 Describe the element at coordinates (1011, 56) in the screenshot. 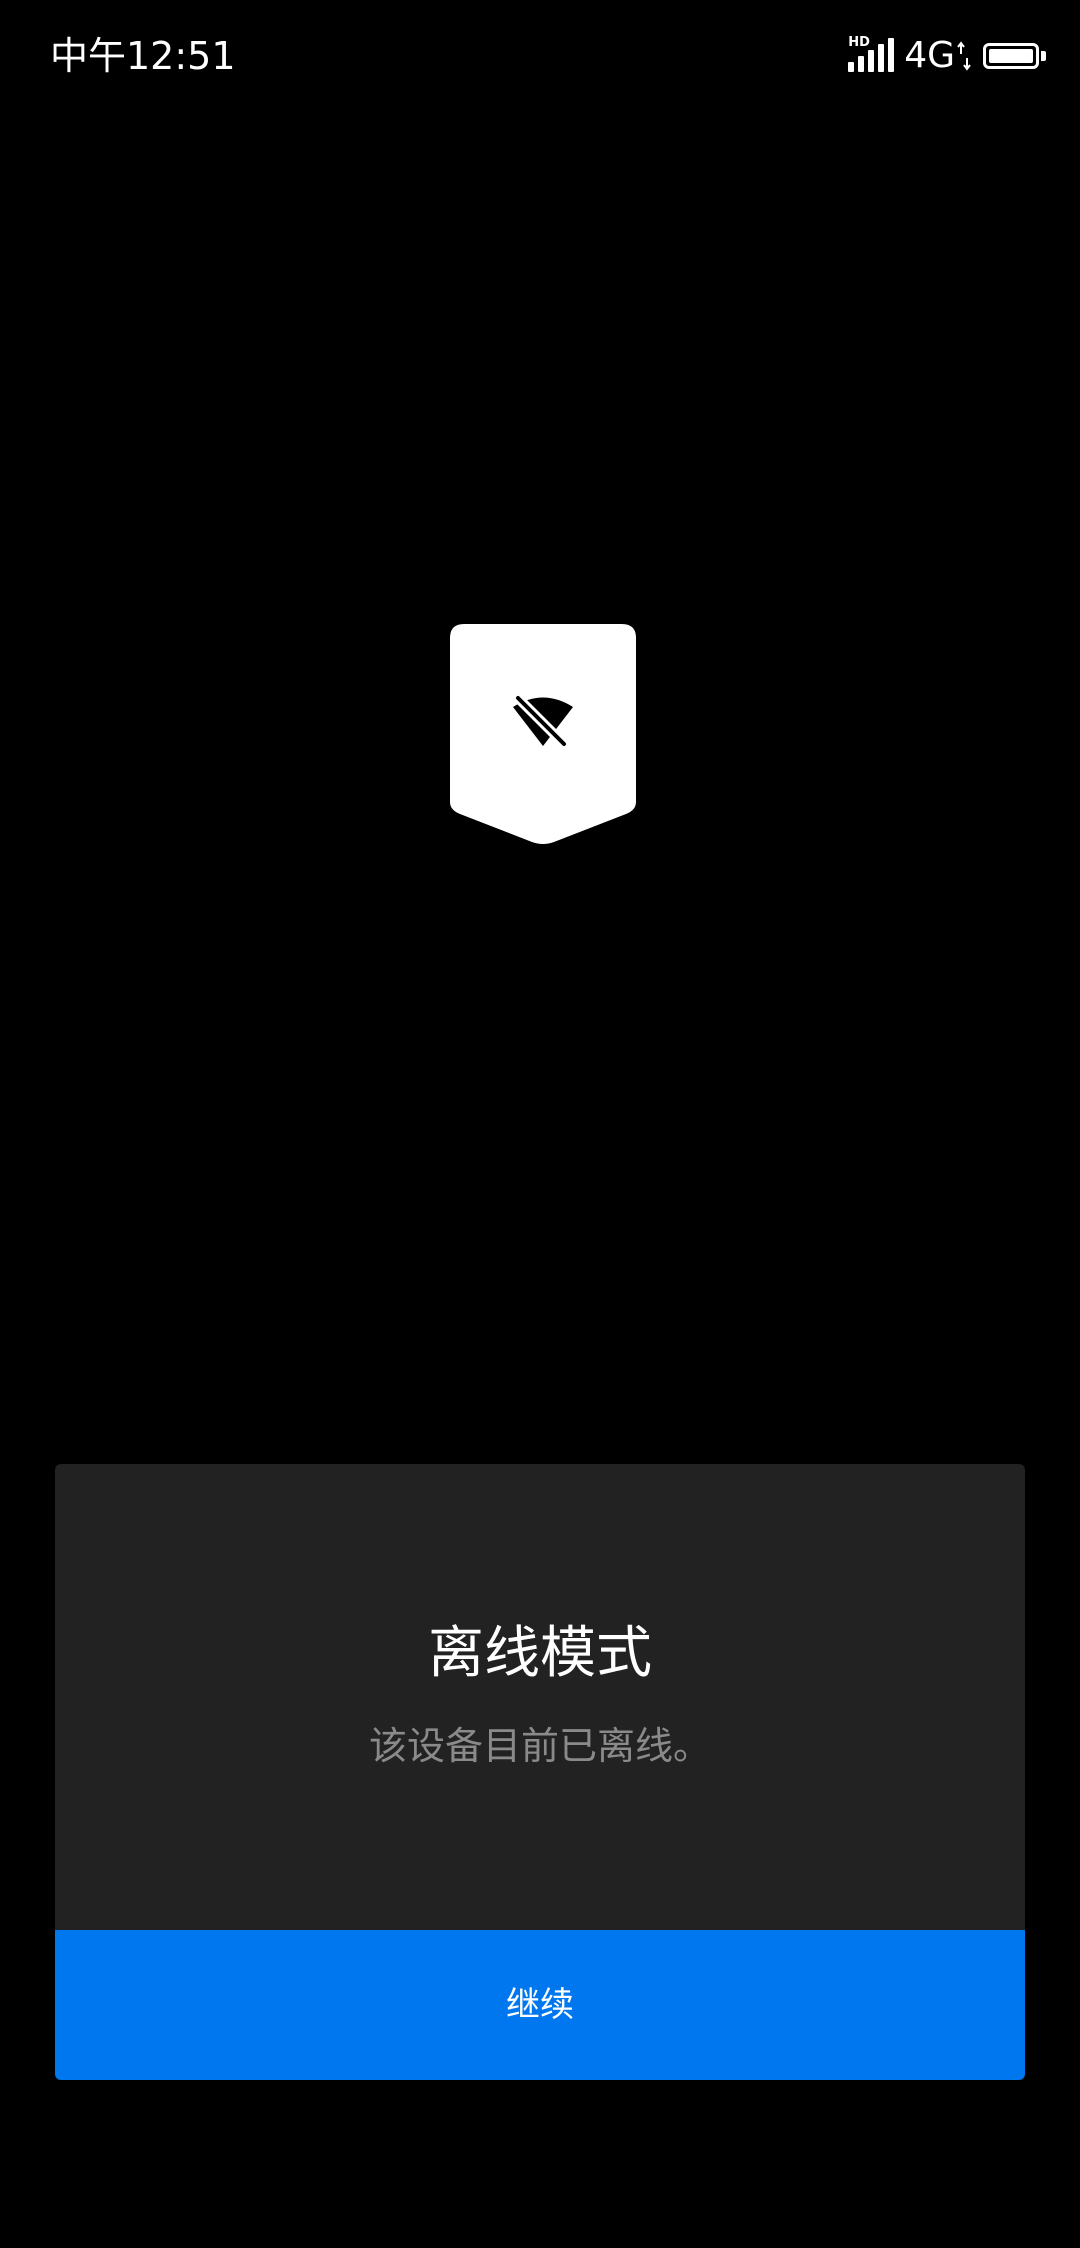

I see `battery-icon` at that location.